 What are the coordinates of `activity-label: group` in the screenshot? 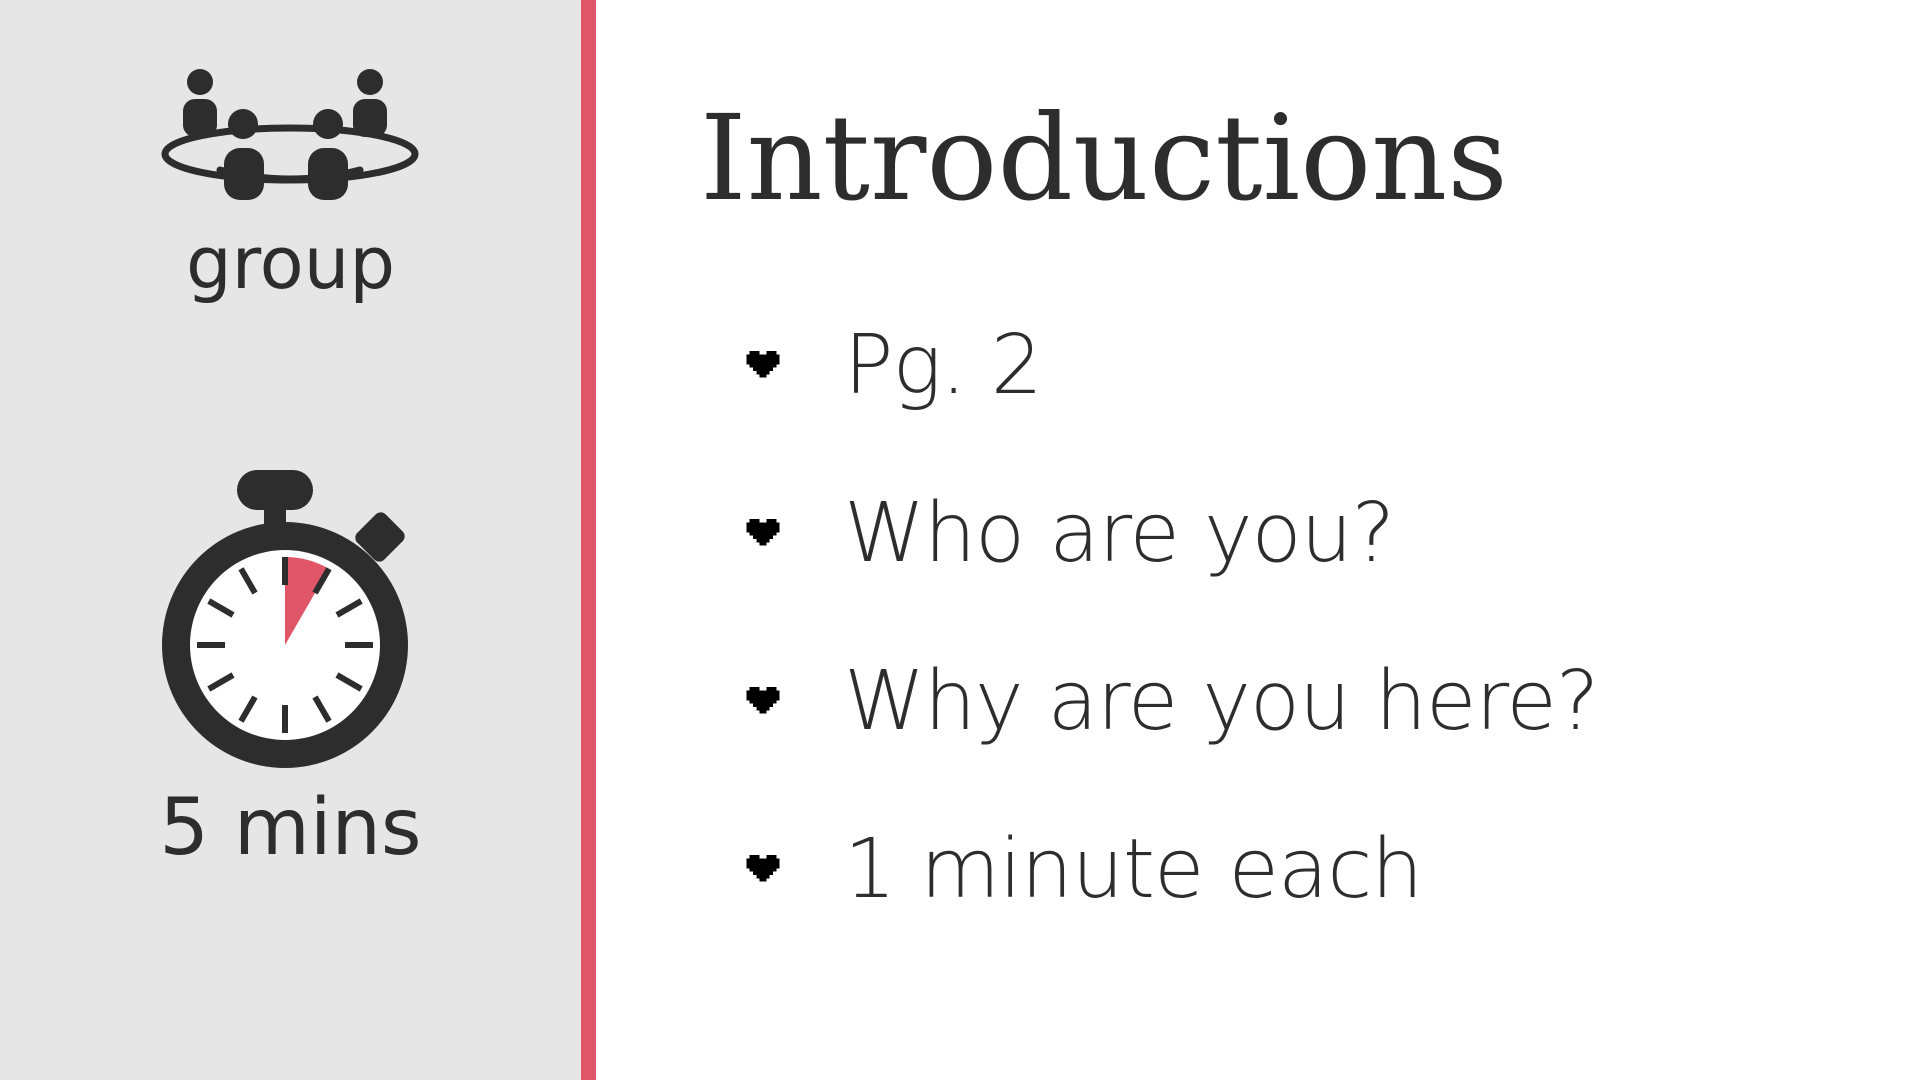 It's located at (290, 263).